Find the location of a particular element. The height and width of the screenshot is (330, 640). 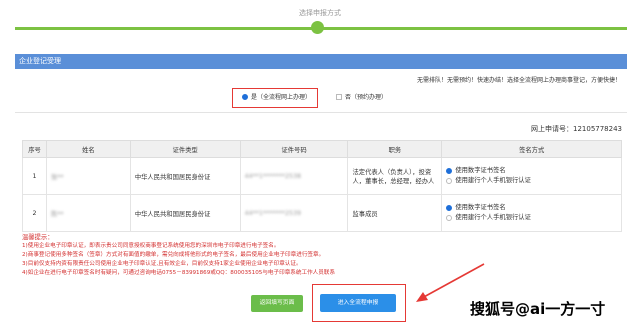

col-header: 证件类型 is located at coordinates (185, 149).